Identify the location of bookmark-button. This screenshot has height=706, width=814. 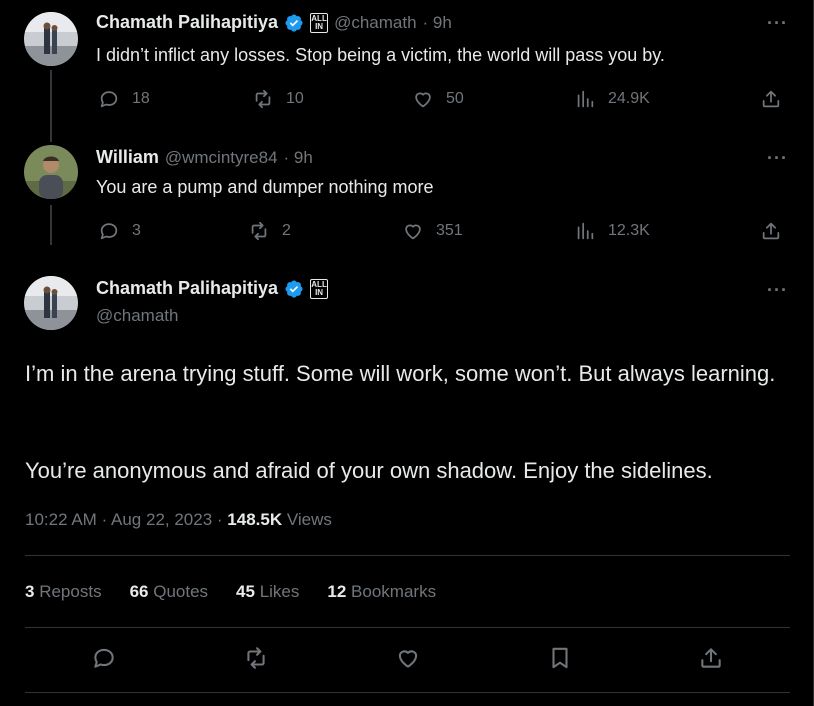
(560, 660).